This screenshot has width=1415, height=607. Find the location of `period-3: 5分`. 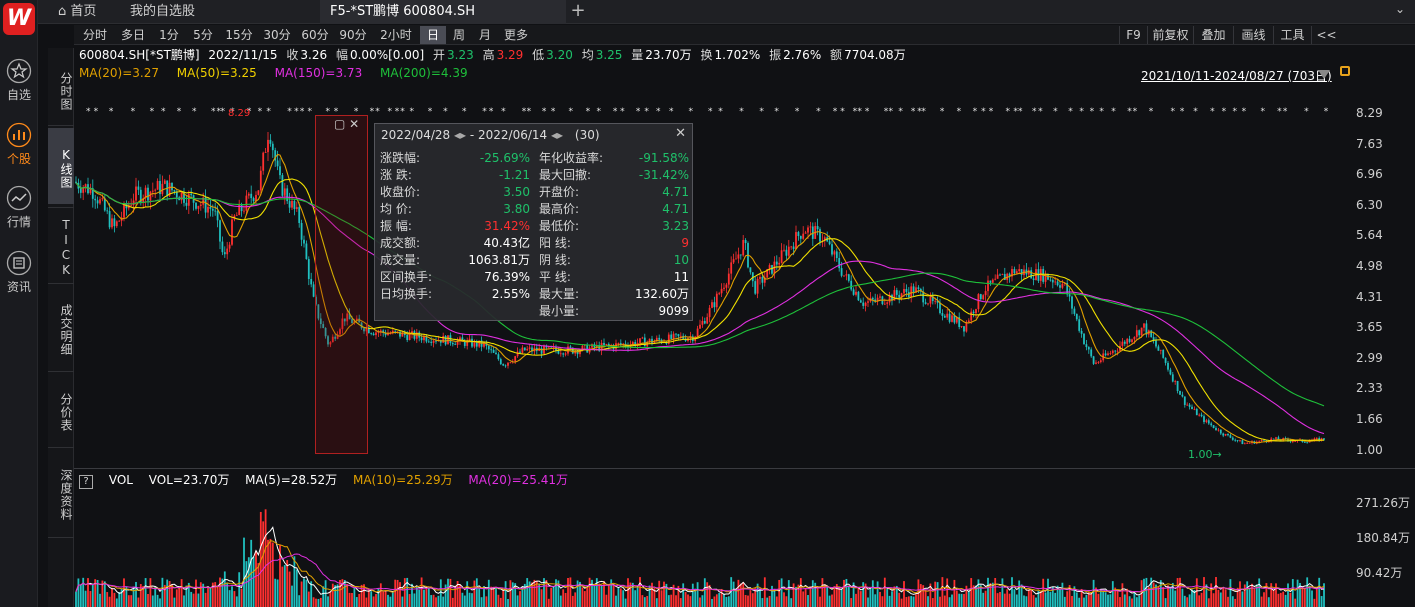

period-3: 5分 is located at coordinates (203, 35).